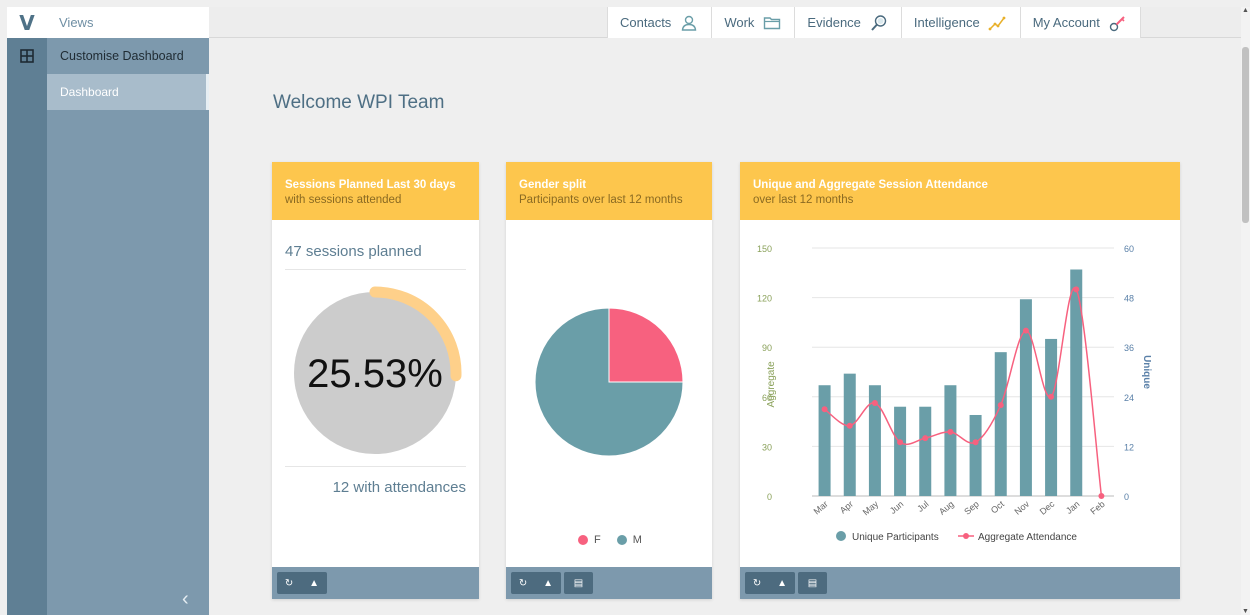  What do you see at coordinates (27, 311) in the screenshot?
I see `left-rail: V` at bounding box center [27, 311].